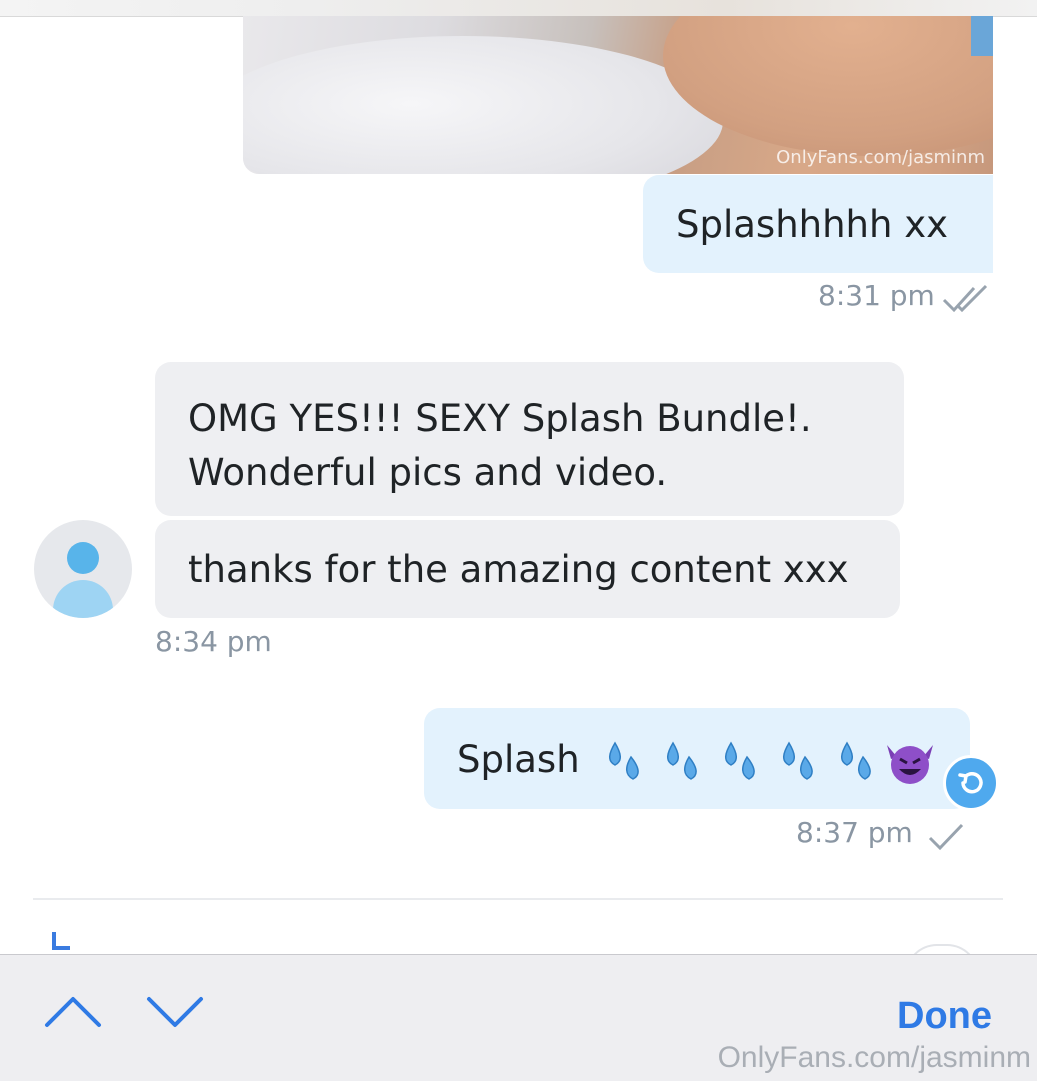 The height and width of the screenshot is (1081, 1037). What do you see at coordinates (175, 1011) in the screenshot?
I see `chevron-down-icon` at bounding box center [175, 1011].